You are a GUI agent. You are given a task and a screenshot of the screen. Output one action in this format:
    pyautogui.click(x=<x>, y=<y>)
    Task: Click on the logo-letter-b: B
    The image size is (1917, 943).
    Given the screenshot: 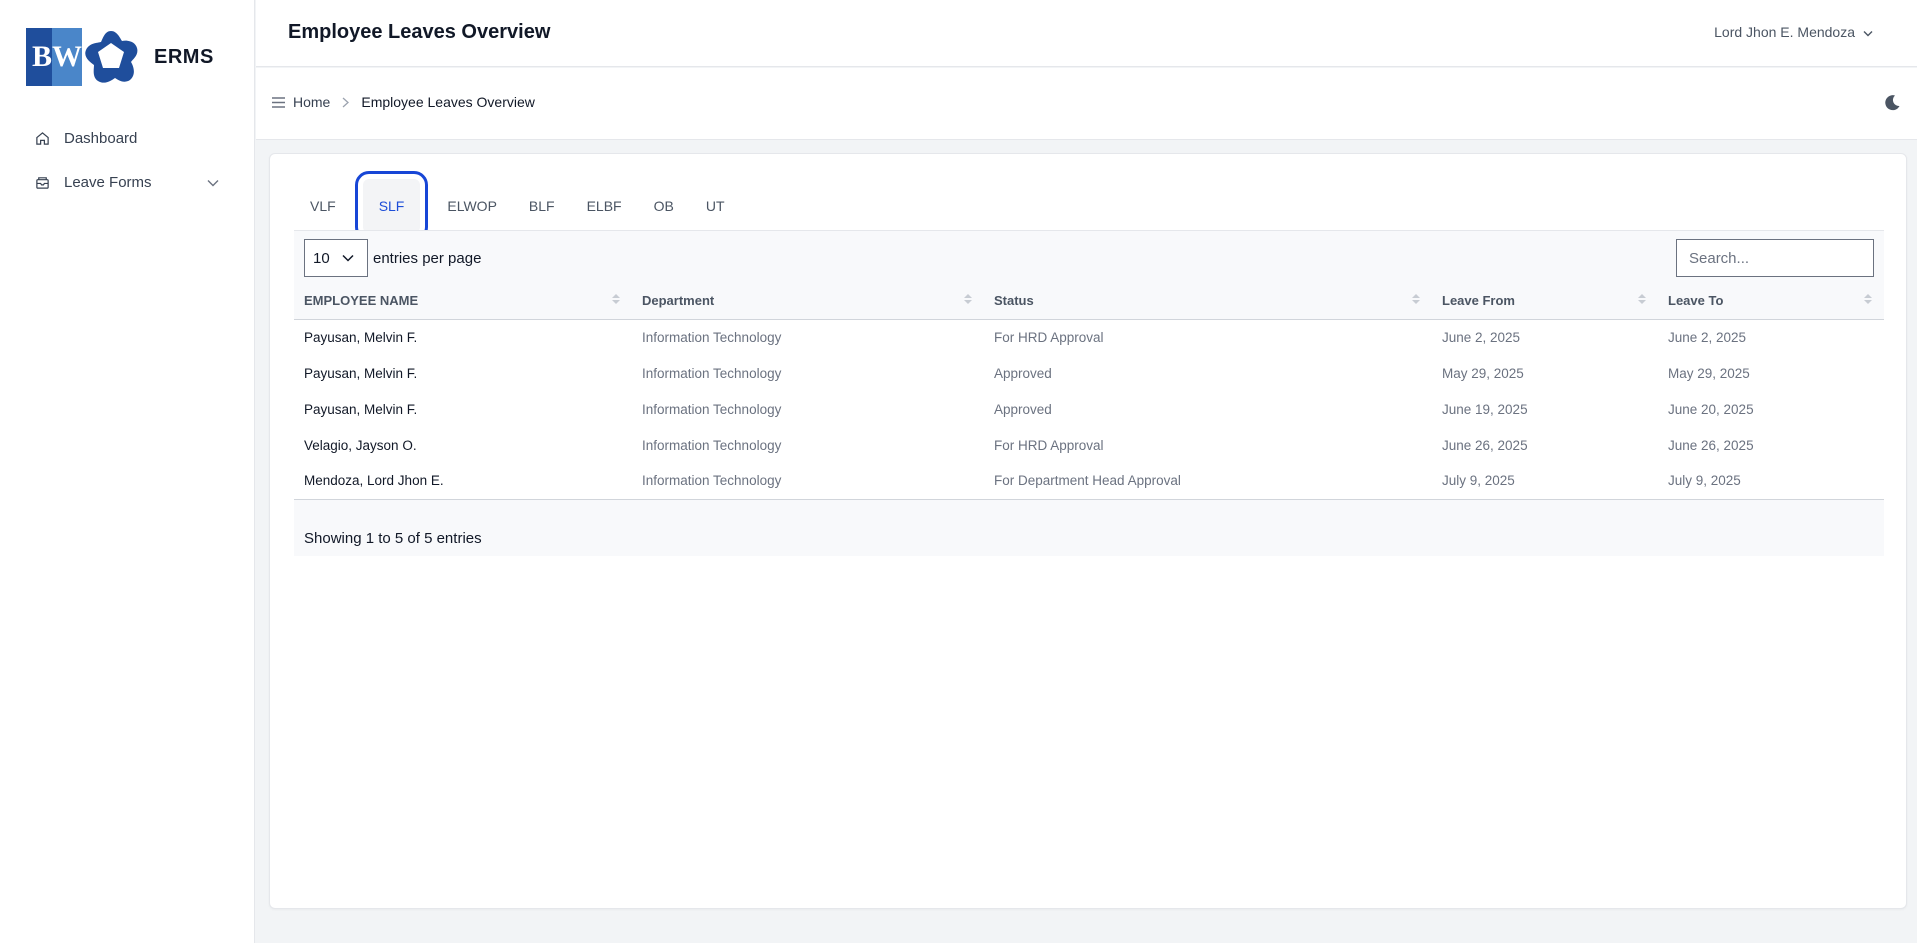 What is the action you would take?
    pyautogui.click(x=39, y=57)
    